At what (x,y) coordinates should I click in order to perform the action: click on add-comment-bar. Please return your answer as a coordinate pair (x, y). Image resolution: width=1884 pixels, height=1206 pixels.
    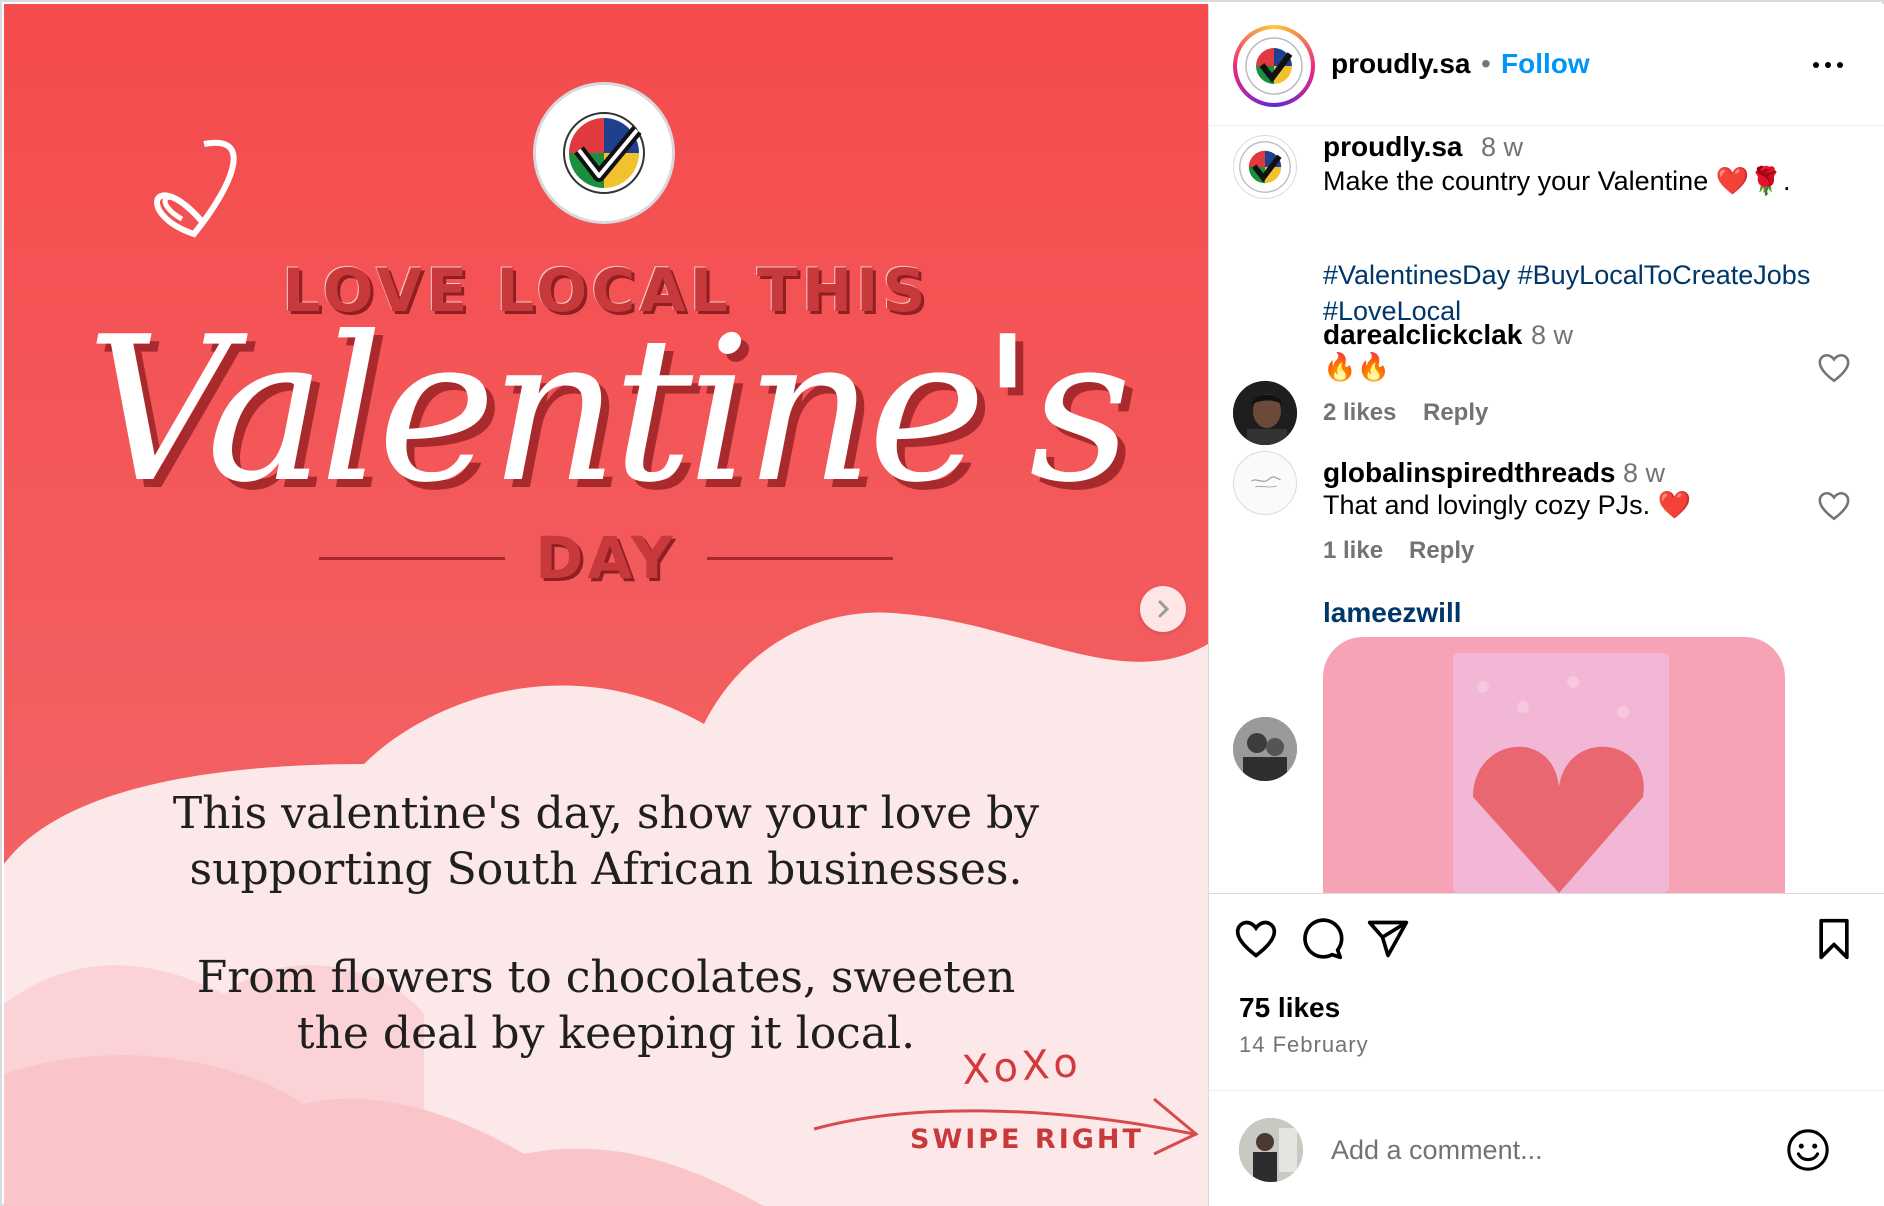
    Looking at the image, I should click on (1546, 1148).